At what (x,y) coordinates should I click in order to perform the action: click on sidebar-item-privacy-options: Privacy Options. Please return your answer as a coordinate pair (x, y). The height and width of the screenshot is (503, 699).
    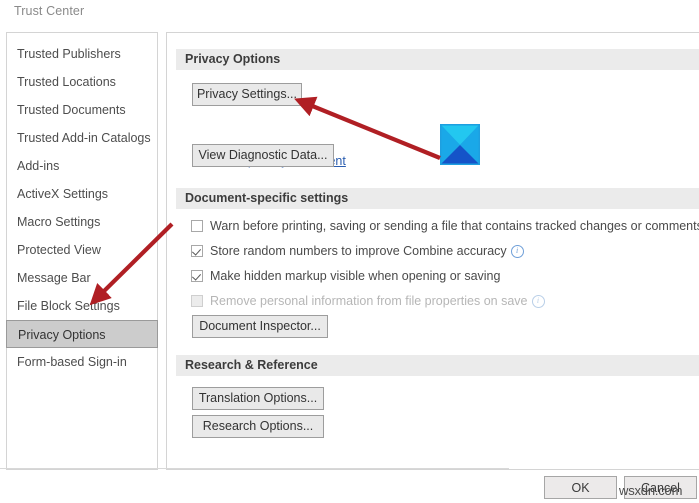
    Looking at the image, I should click on (82, 334).